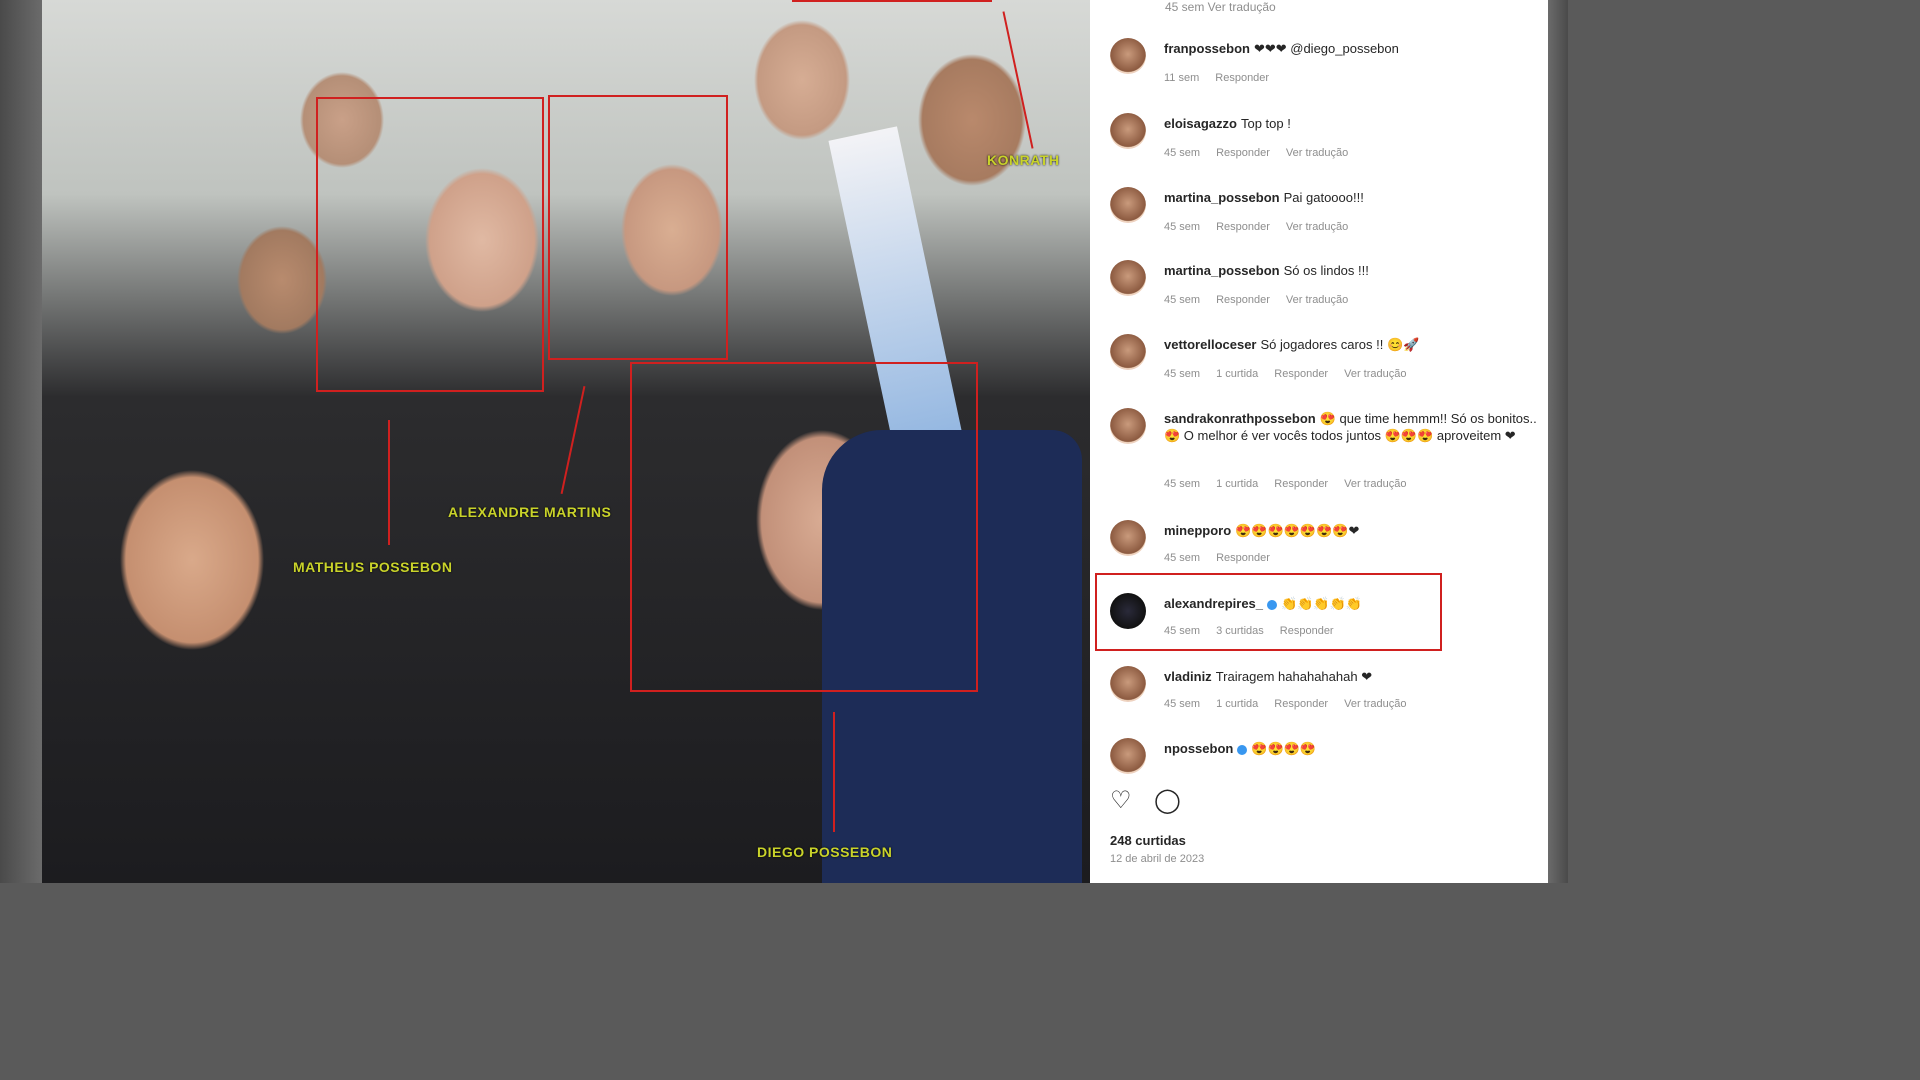 This screenshot has width=1920, height=1080. I want to click on post-actions: ♡ ◯, so click(1154, 800).